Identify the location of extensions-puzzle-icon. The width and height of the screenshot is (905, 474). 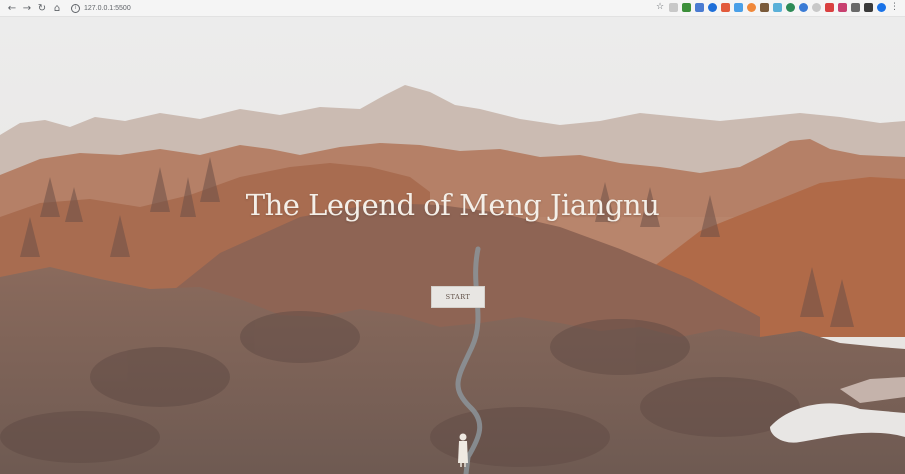
(868, 7).